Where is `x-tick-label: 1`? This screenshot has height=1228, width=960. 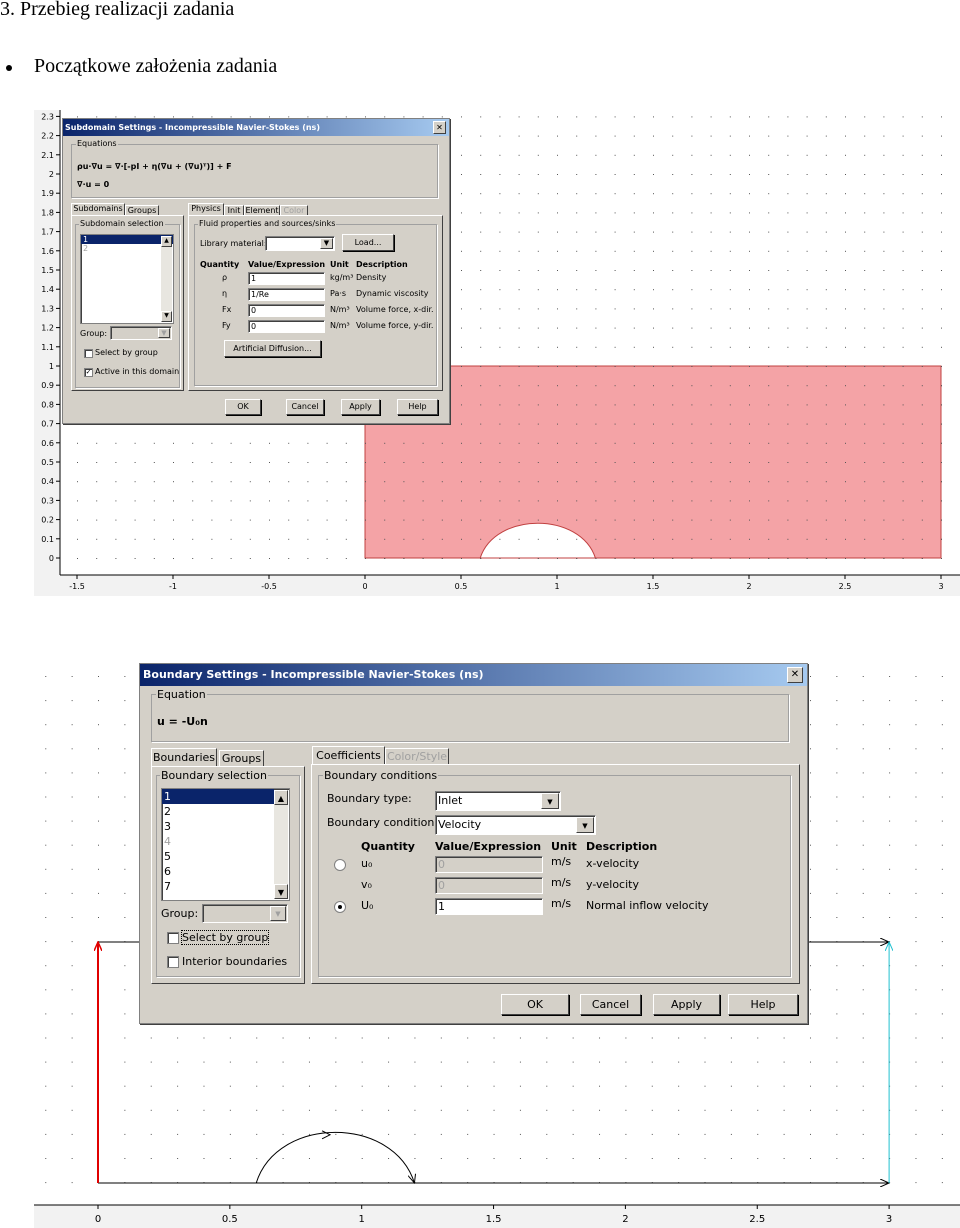 x-tick-label: 1 is located at coordinates (556, 586).